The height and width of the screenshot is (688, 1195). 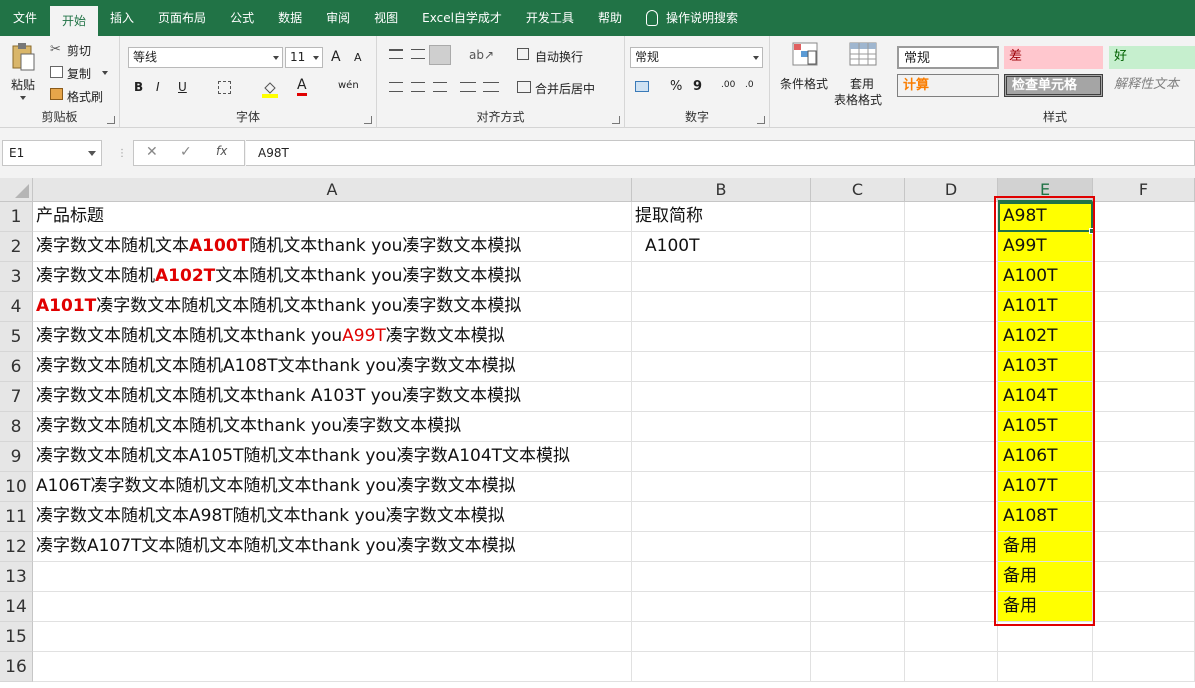 What do you see at coordinates (182, 18) in the screenshot?
I see `tab-page-layout: 页面布局` at bounding box center [182, 18].